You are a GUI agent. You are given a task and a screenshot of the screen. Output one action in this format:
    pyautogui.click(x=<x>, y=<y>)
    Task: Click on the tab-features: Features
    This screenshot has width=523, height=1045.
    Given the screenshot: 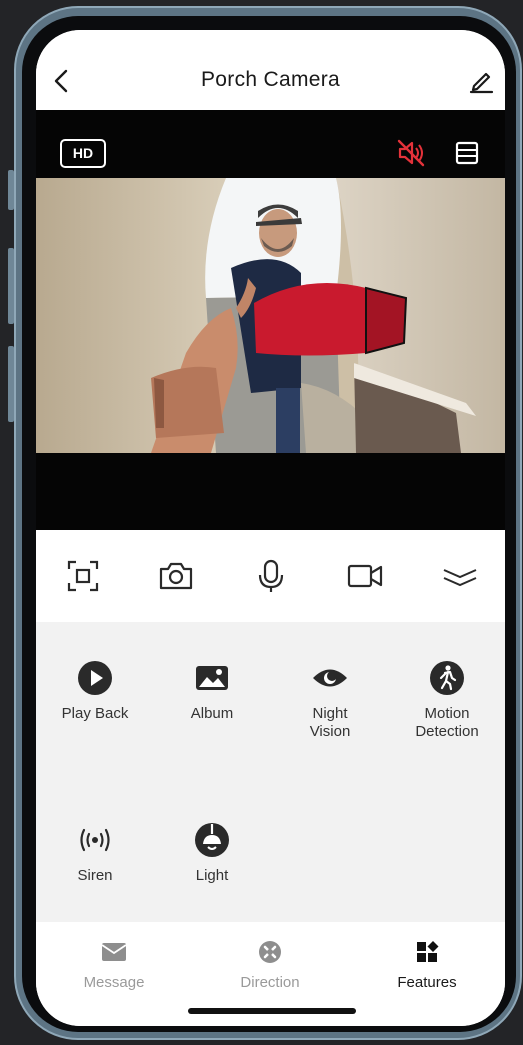 What is the action you would take?
    pyautogui.click(x=427, y=965)
    